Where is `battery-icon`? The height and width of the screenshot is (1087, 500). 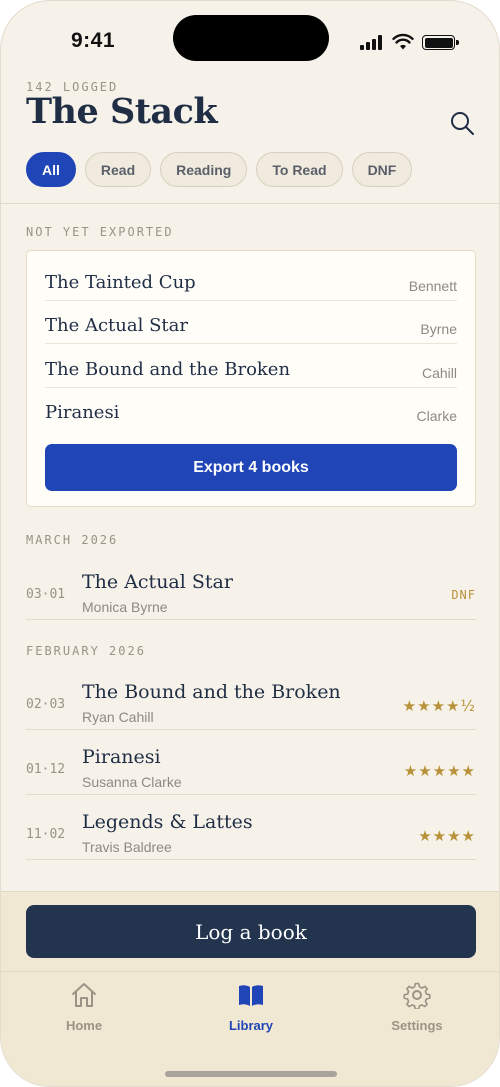 battery-icon is located at coordinates (440, 42).